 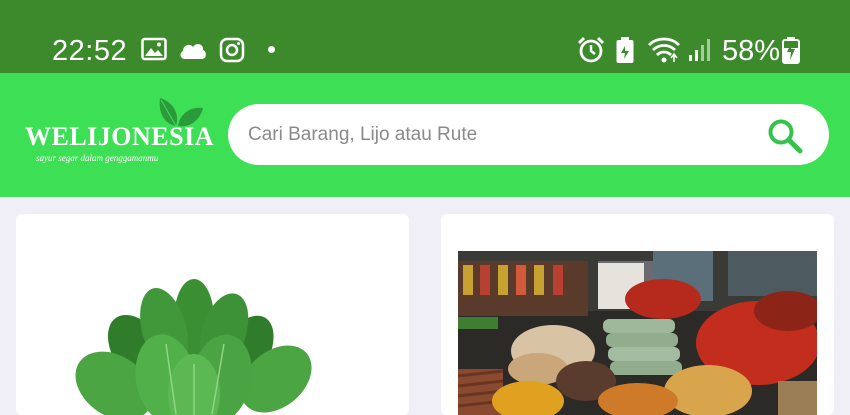 What do you see at coordinates (591, 52) in the screenshot?
I see `alarm-icon` at bounding box center [591, 52].